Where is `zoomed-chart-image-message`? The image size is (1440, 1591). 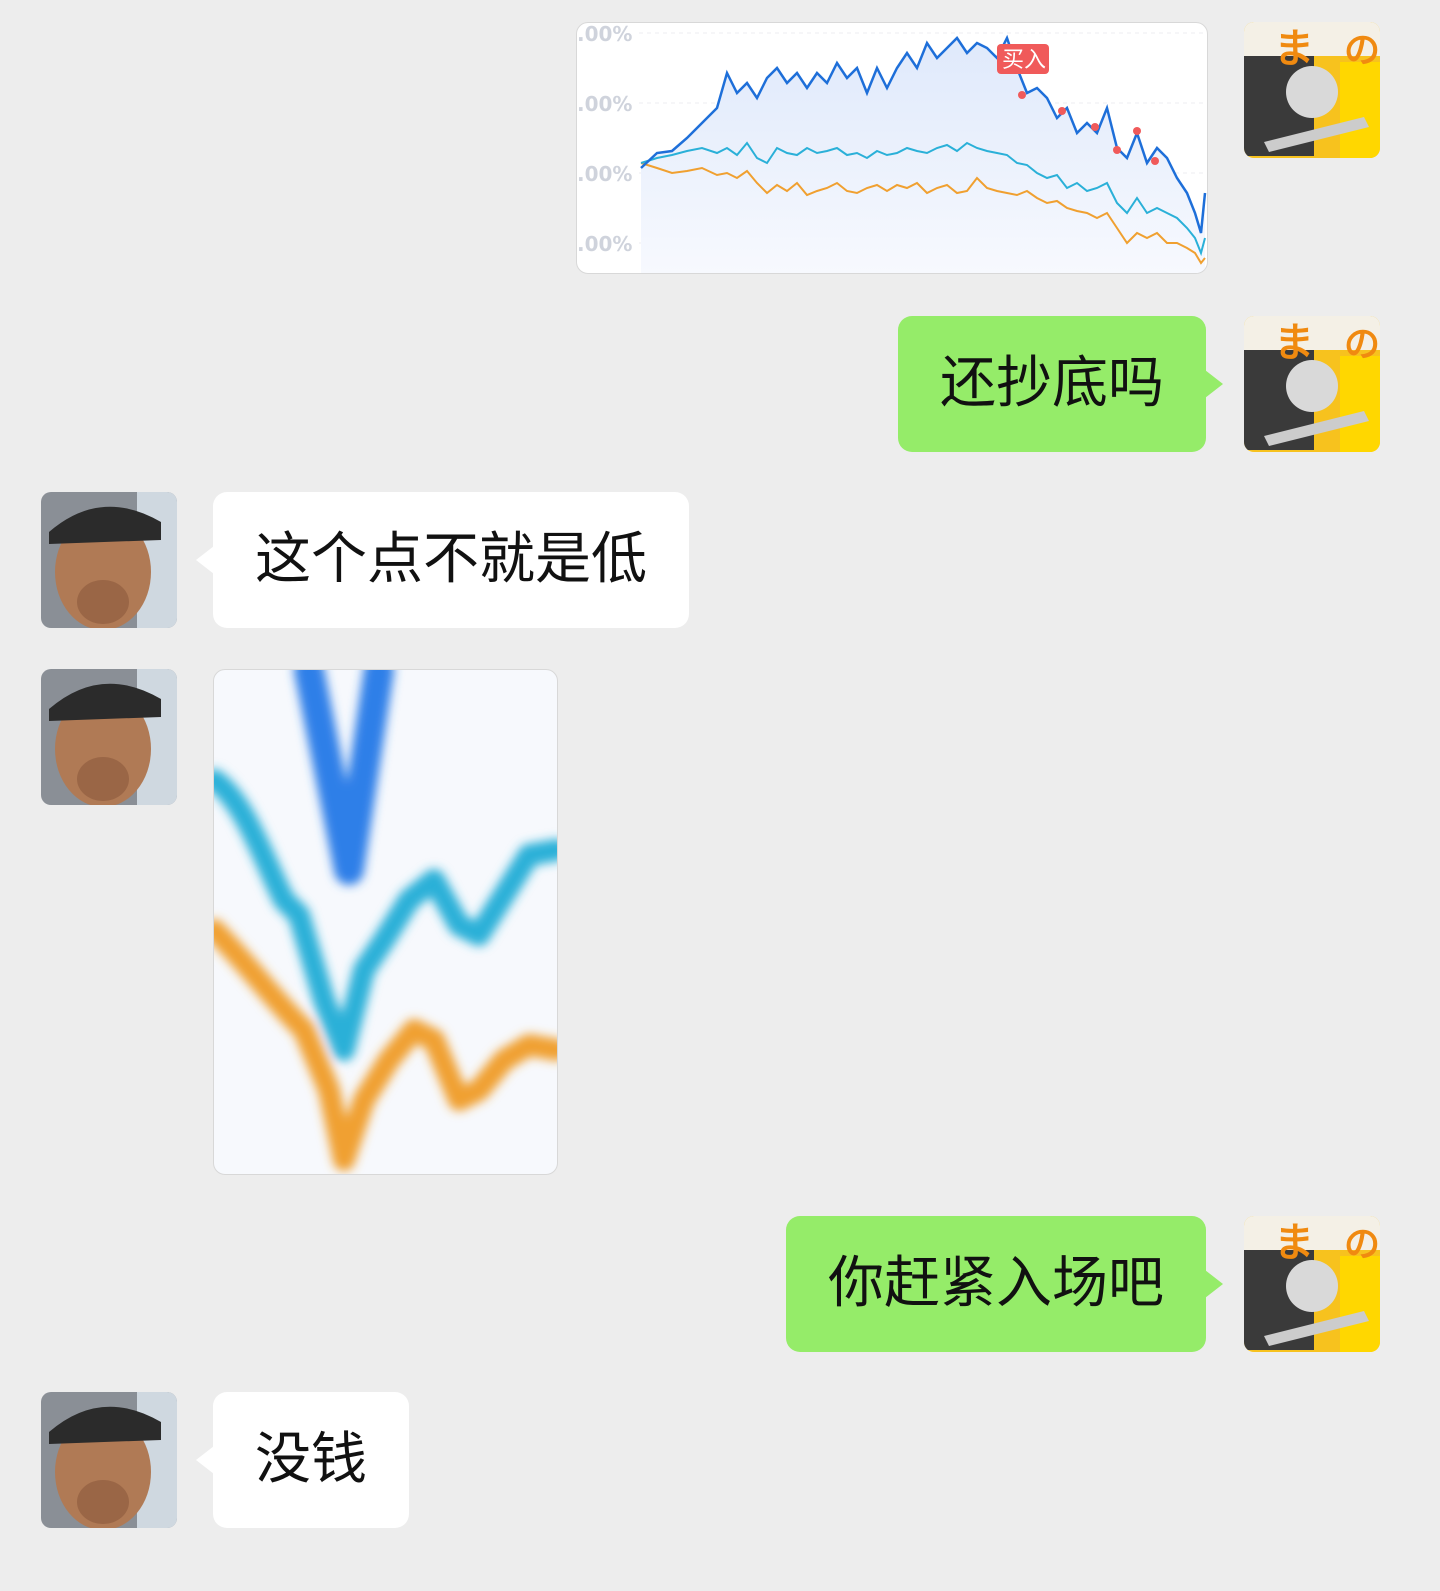 zoomed-chart-image-message is located at coordinates (385, 922).